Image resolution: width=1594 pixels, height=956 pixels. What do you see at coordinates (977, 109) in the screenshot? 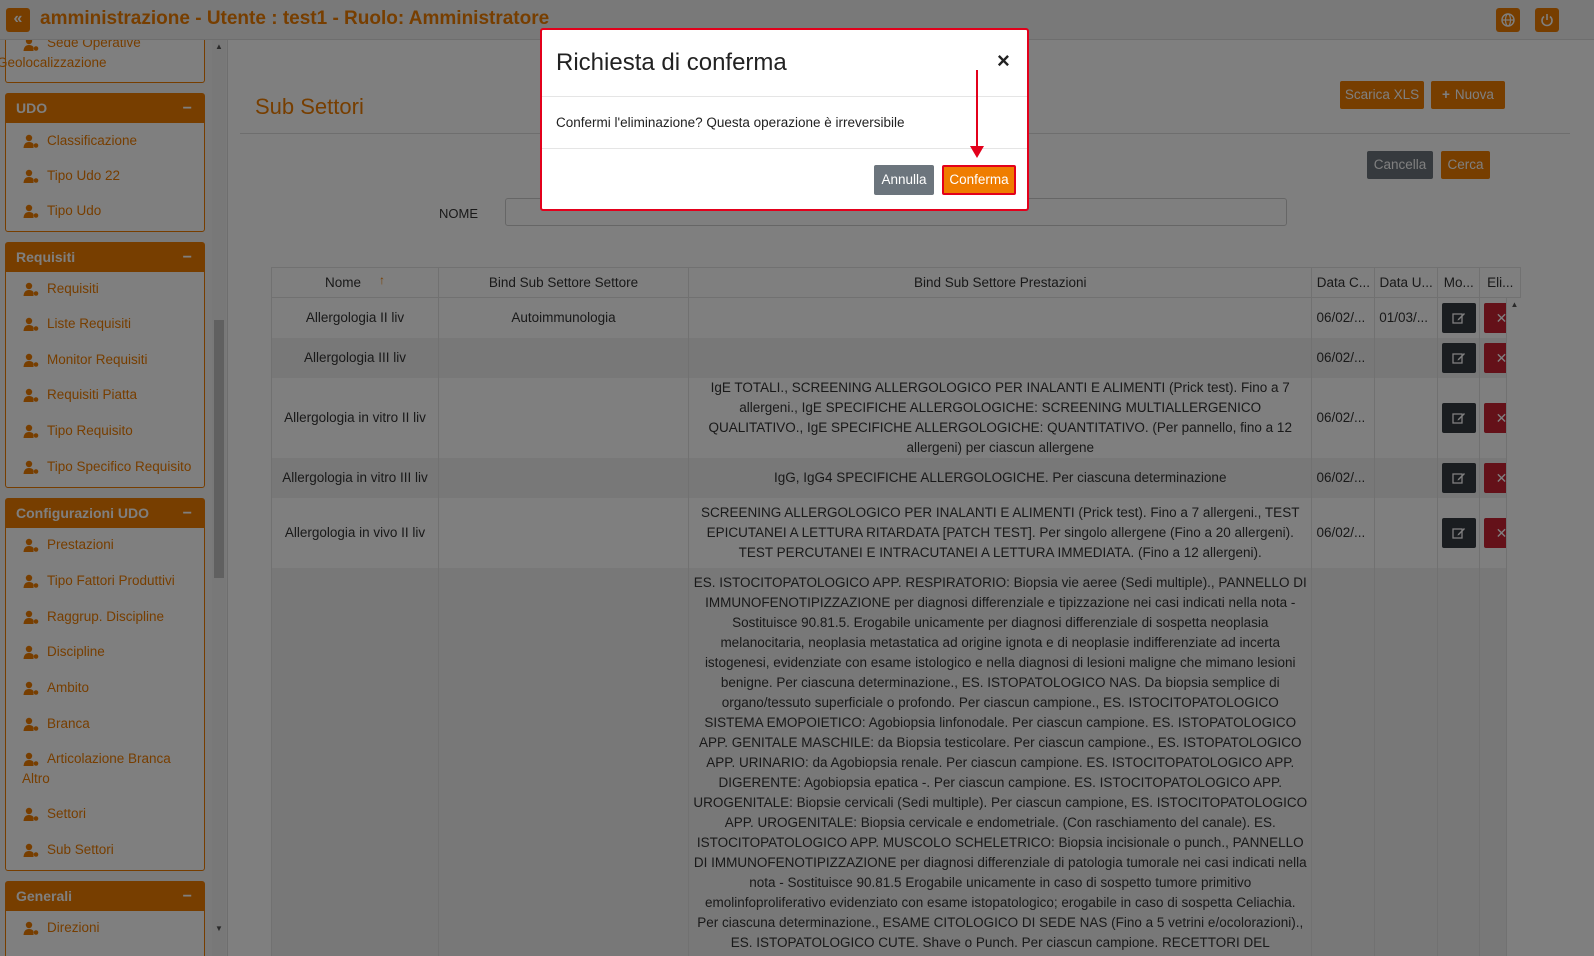
I see `annotation-arrow-line` at bounding box center [977, 109].